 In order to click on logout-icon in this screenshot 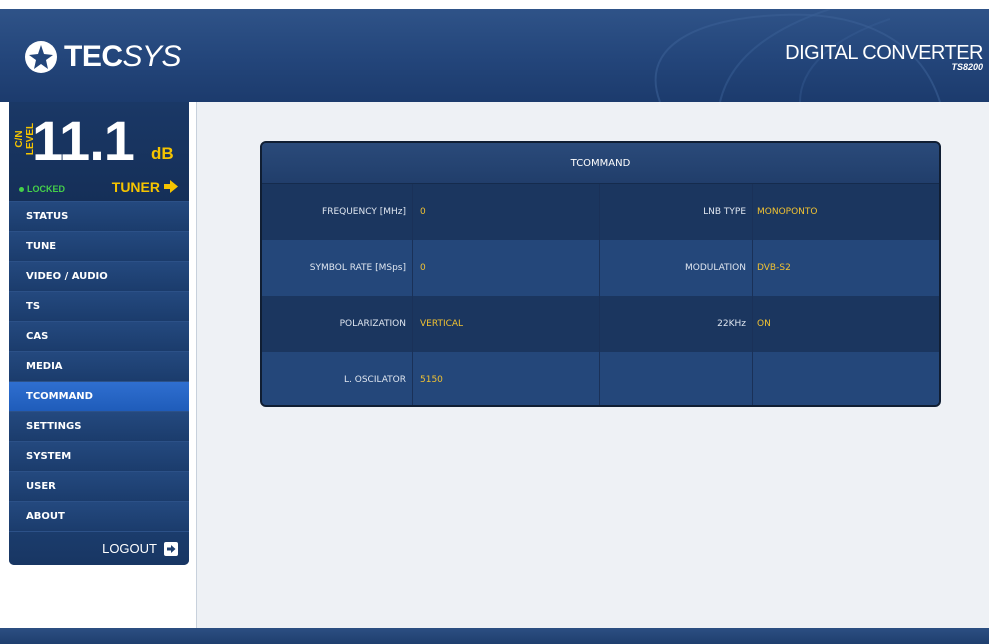, I will do `click(171, 548)`.